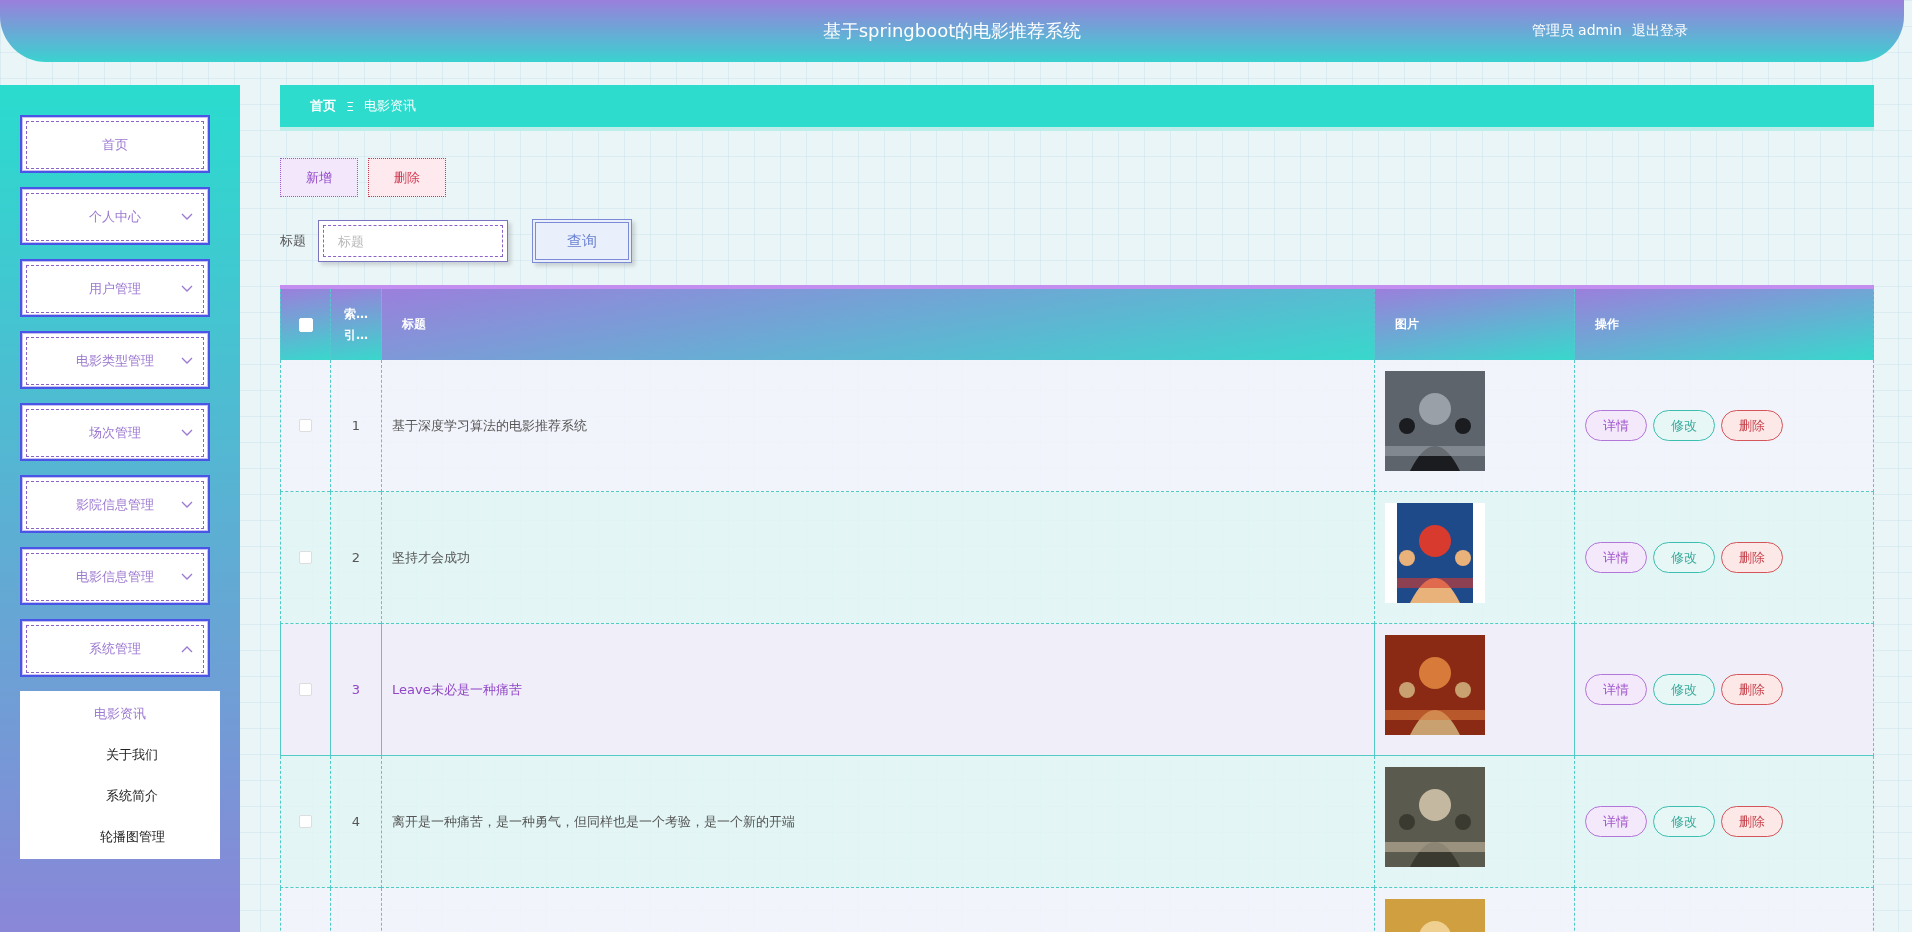 This screenshot has width=1912, height=932. Describe the element at coordinates (115, 648) in the screenshot. I see `menu-item: 系统管理` at that location.